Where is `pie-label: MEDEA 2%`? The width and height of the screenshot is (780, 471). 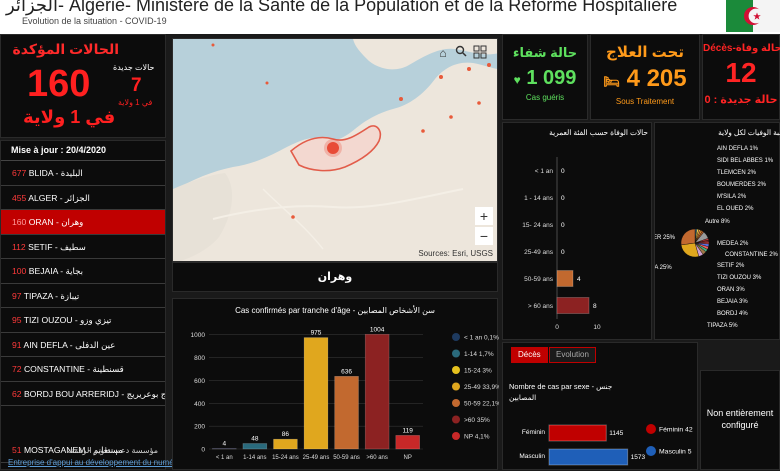 pie-label: MEDEA 2% is located at coordinates (733, 244).